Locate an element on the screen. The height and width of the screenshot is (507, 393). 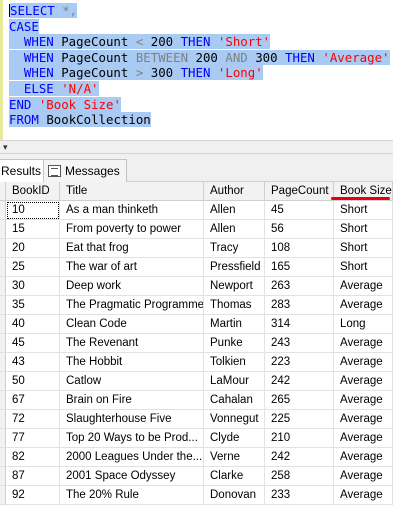
cell-bookid: 15 is located at coordinates (33, 229).